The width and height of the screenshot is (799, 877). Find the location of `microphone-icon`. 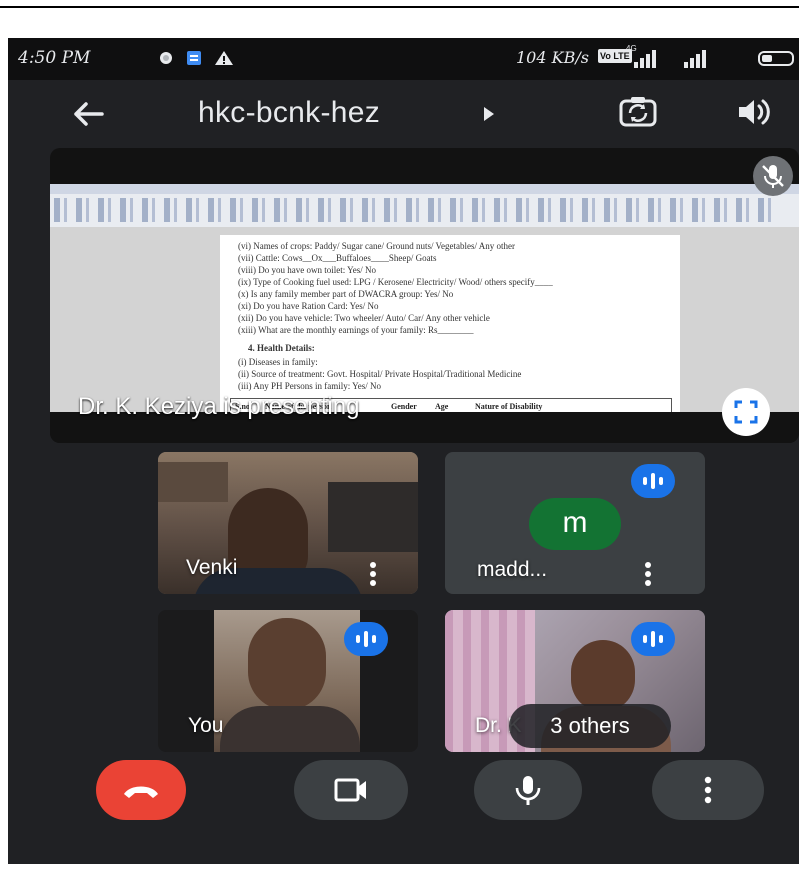

microphone-icon is located at coordinates (528, 790).